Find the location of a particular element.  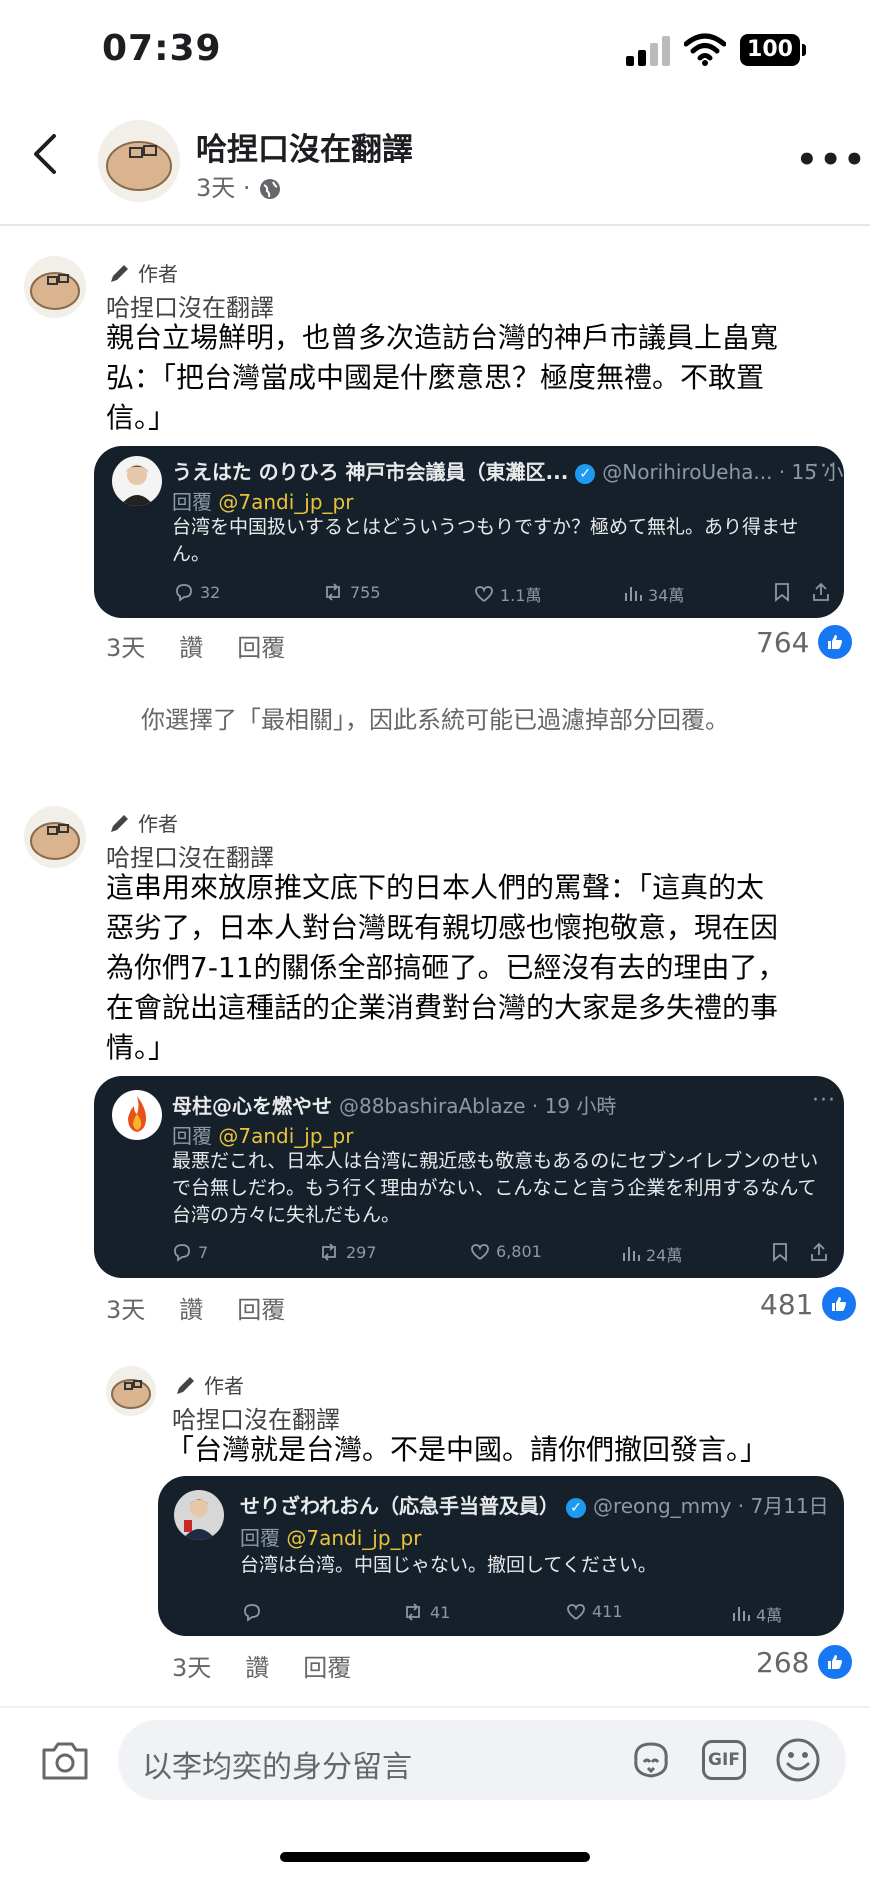

home-indicator is located at coordinates (435, 1857).